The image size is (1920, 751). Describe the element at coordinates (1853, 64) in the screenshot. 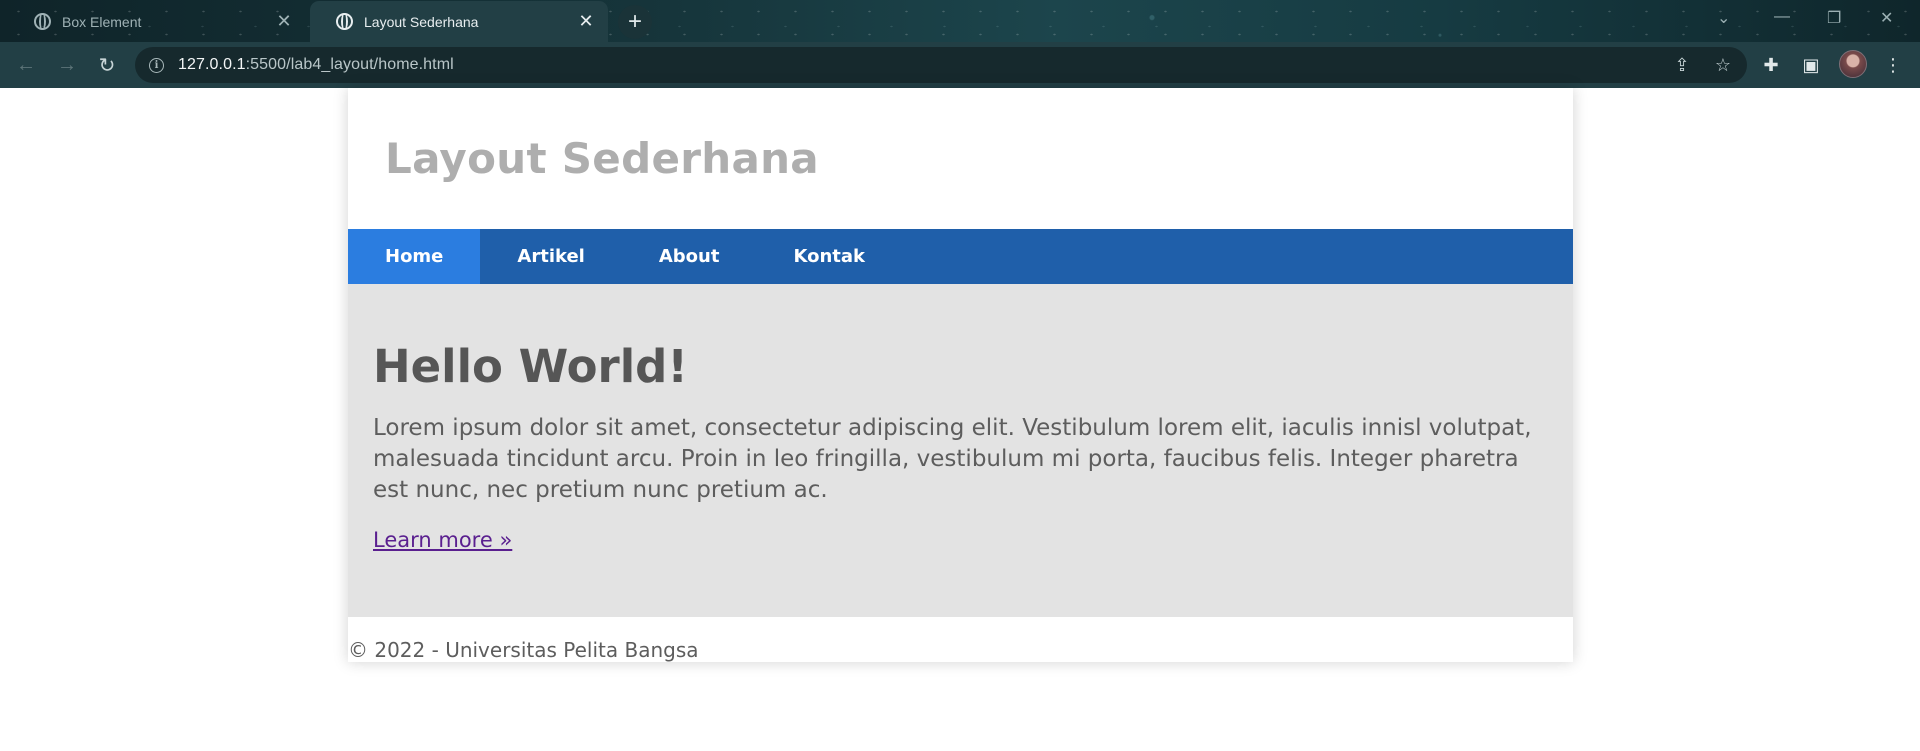

I see `profile-avatar` at that location.